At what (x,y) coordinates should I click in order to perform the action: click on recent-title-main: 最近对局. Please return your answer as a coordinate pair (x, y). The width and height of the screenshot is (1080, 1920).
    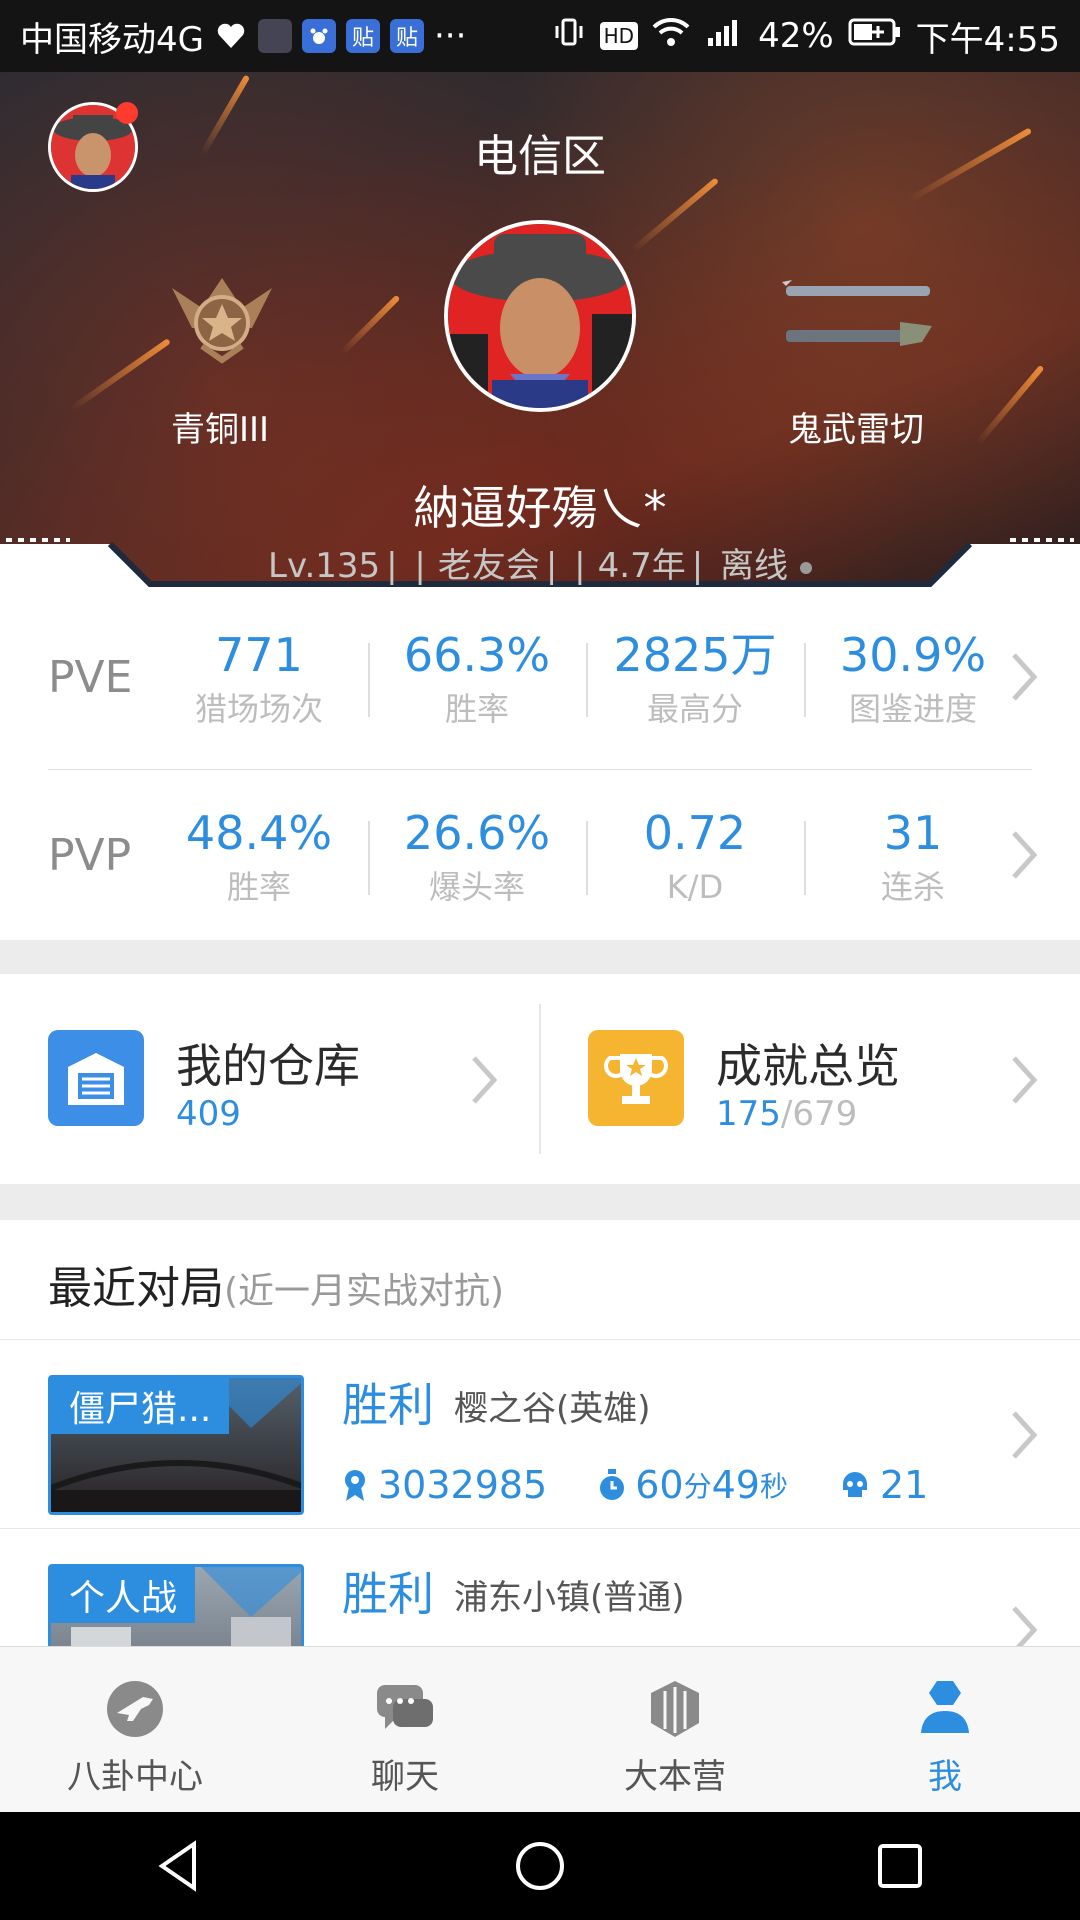
    Looking at the image, I should click on (136, 1288).